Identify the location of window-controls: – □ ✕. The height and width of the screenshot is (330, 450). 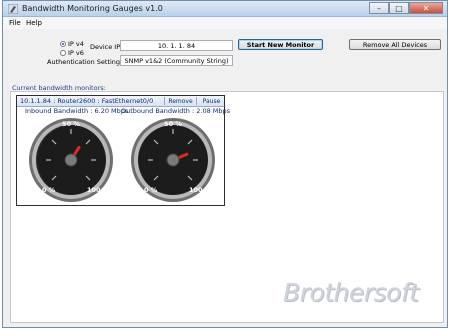
(406, 8).